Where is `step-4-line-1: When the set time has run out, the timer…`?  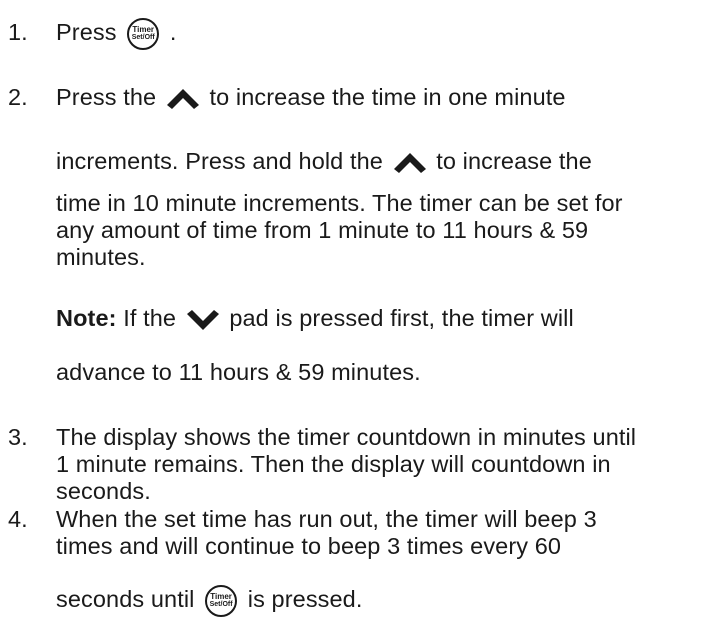 step-4-line-1: When the set time has run out, the timer… is located at coordinates (326, 519).